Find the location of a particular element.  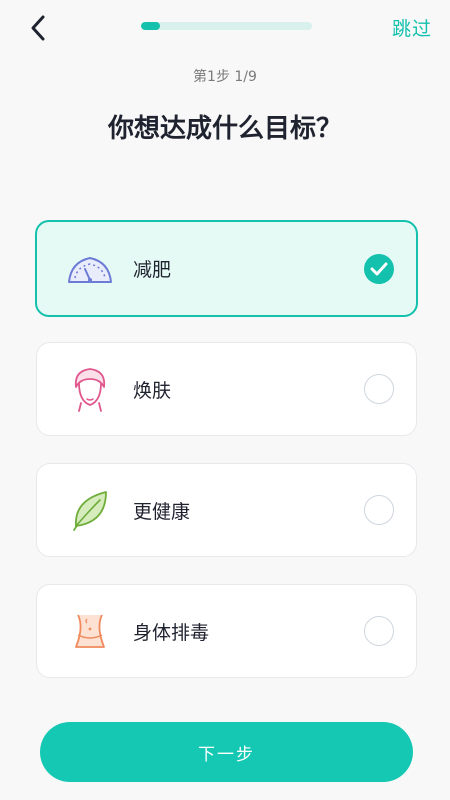

goal-option-detox: 身体排毒 is located at coordinates (226, 631).